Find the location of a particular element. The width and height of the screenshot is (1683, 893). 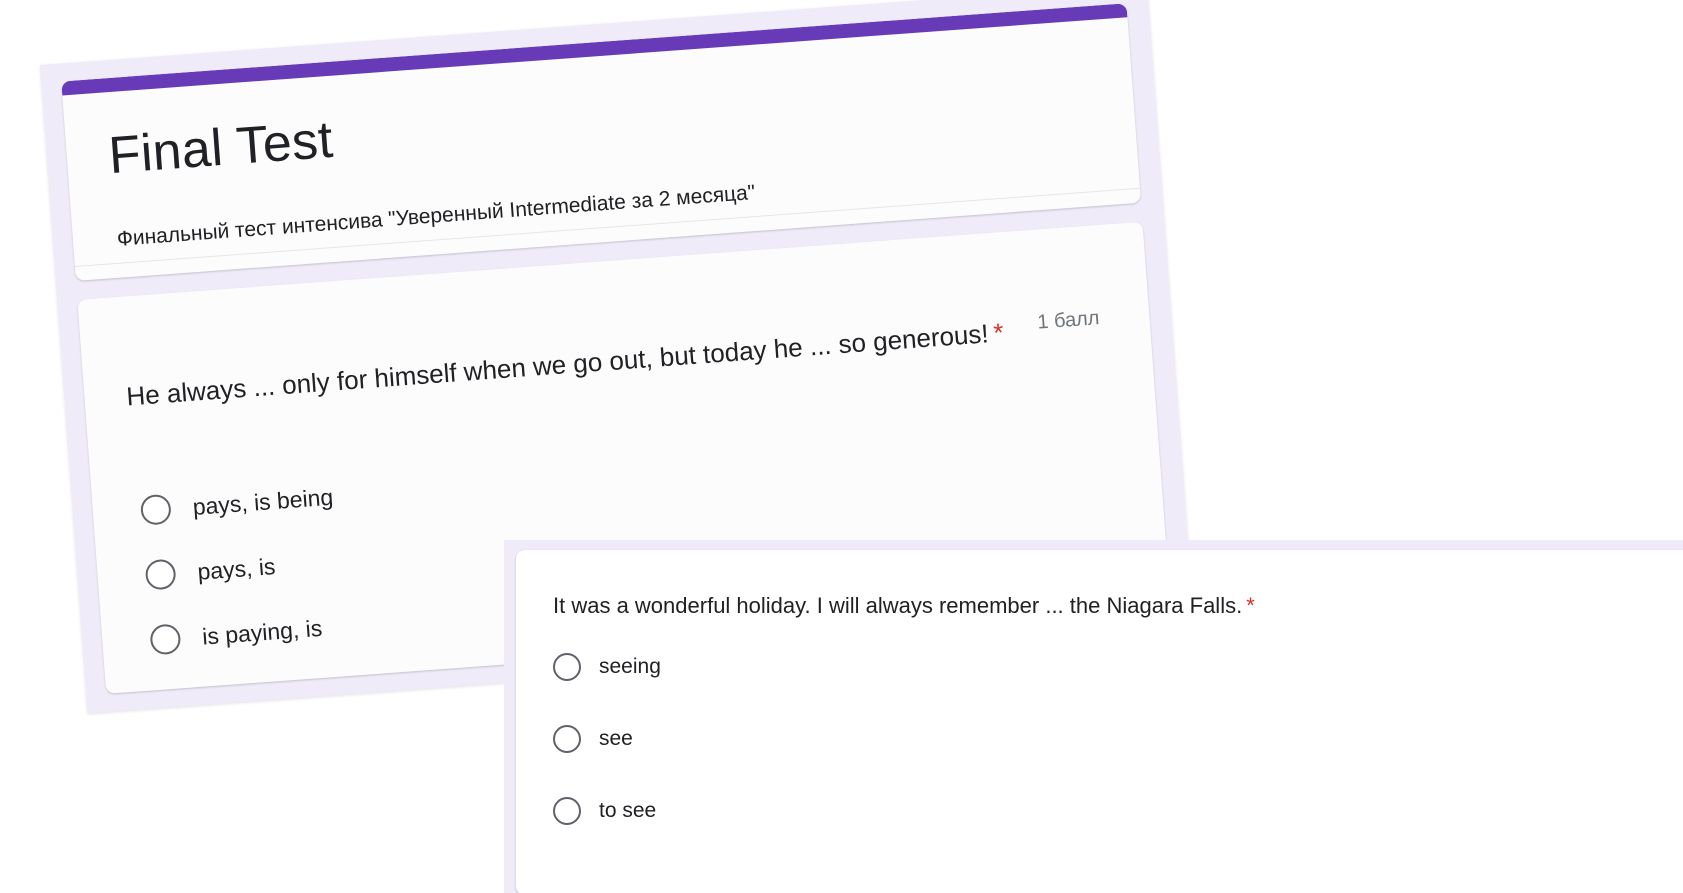

question-2-option-2: see is located at coordinates (593, 739).